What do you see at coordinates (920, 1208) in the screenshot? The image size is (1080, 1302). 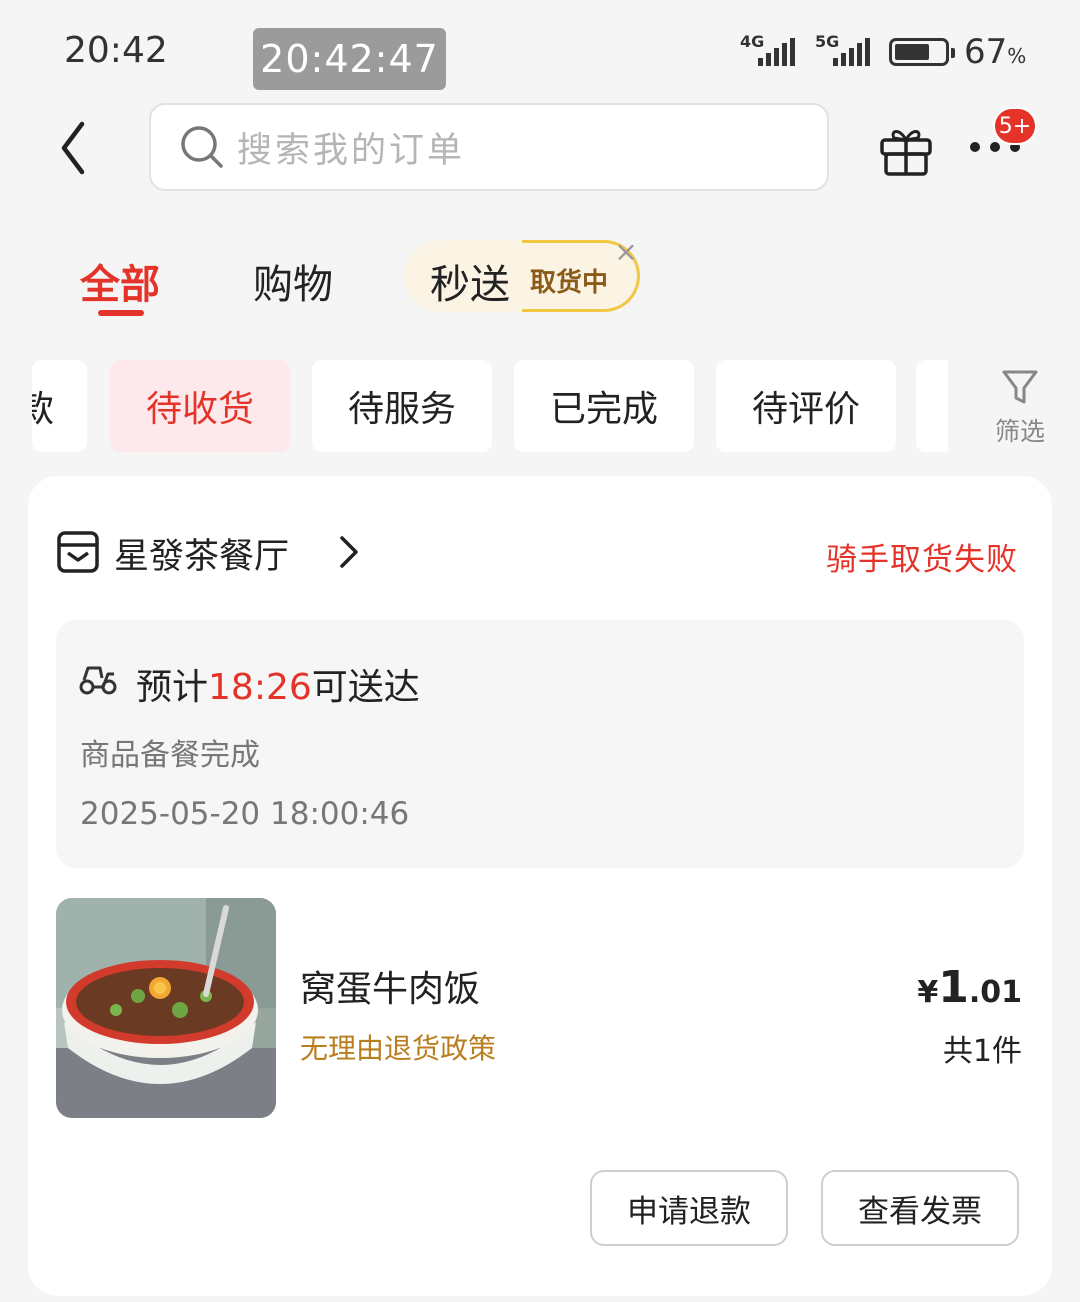 I see `view-invoice-button: 查看发票` at bounding box center [920, 1208].